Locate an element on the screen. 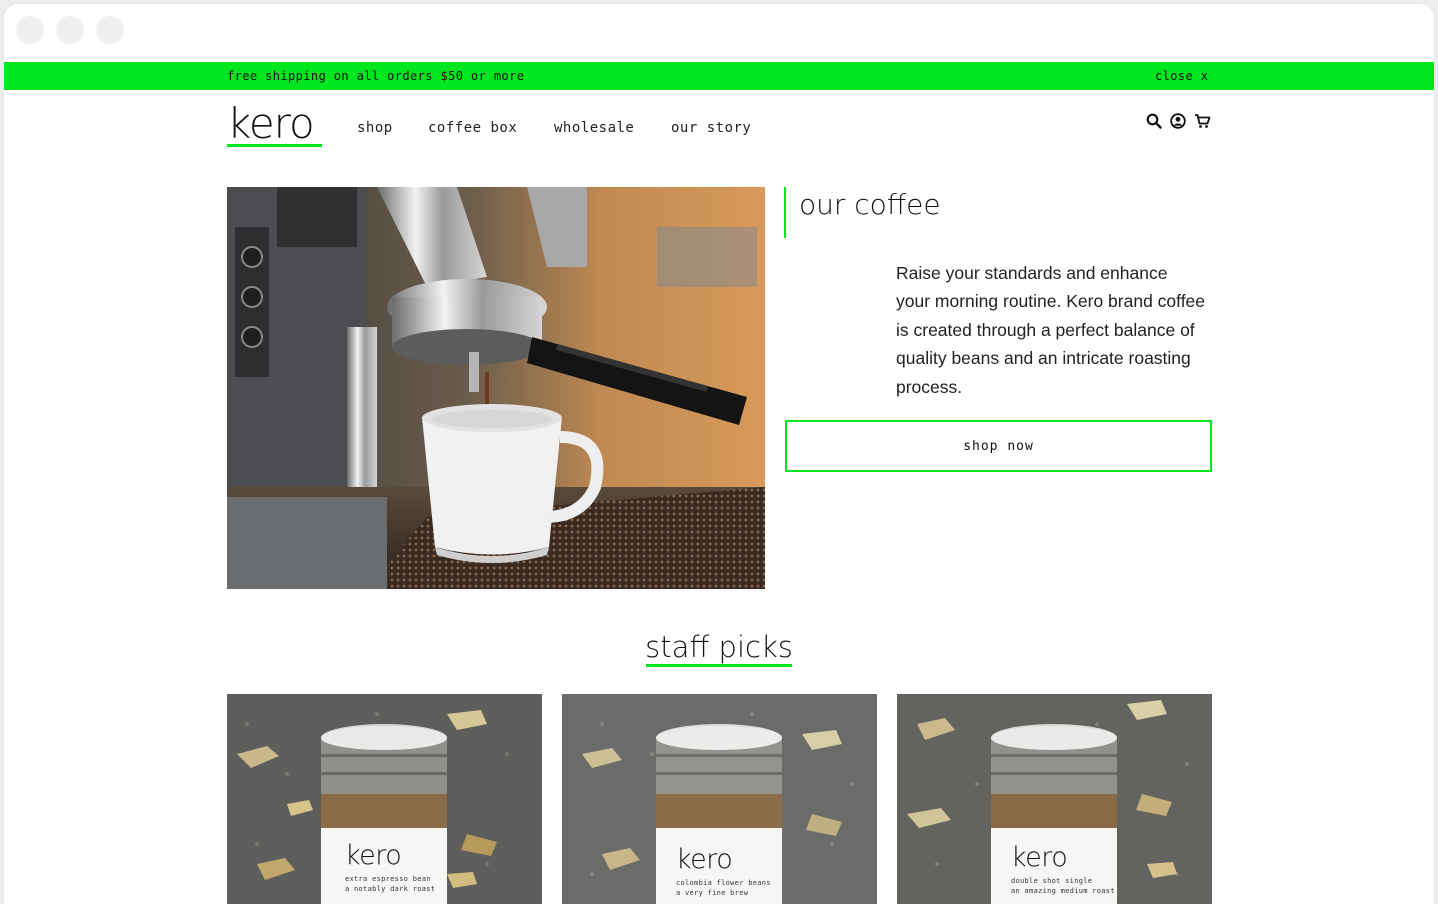 This screenshot has width=1438, height=904. header-icons is located at coordinates (1179, 123).